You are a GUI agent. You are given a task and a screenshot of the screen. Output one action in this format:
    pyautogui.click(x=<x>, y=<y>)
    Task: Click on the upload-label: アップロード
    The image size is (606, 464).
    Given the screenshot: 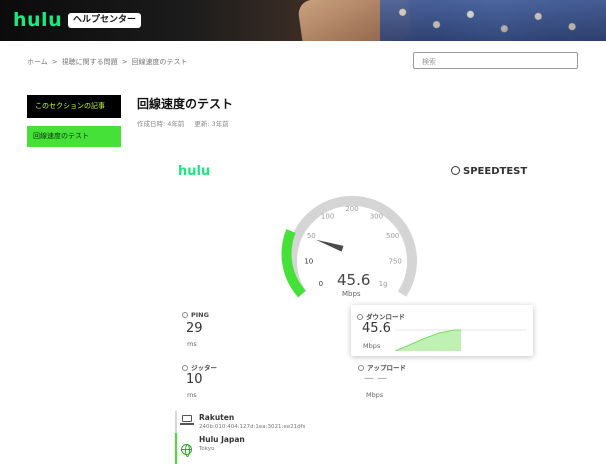 What is the action you would take?
    pyautogui.click(x=382, y=367)
    